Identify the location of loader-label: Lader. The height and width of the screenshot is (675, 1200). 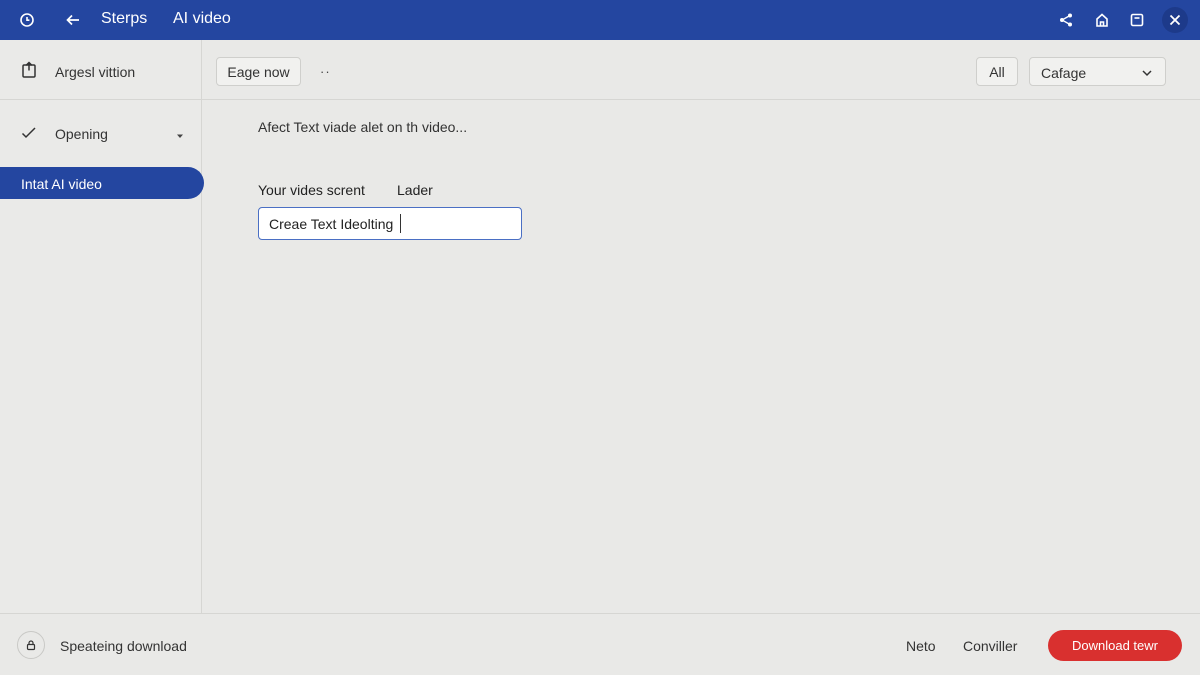
(415, 190).